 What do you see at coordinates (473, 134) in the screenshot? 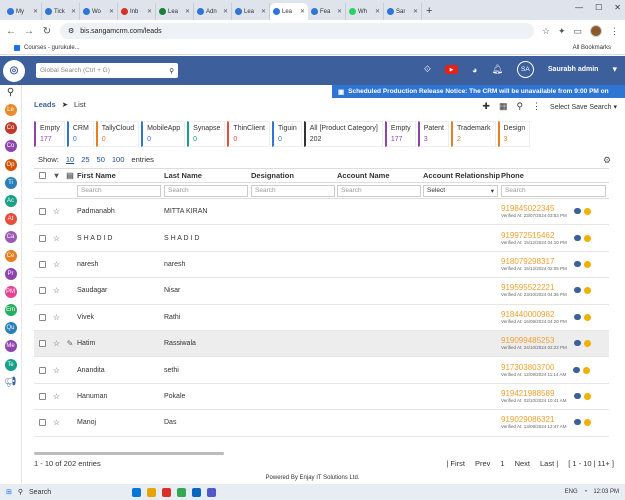
I see `category-tab: Trademark 2` at bounding box center [473, 134].